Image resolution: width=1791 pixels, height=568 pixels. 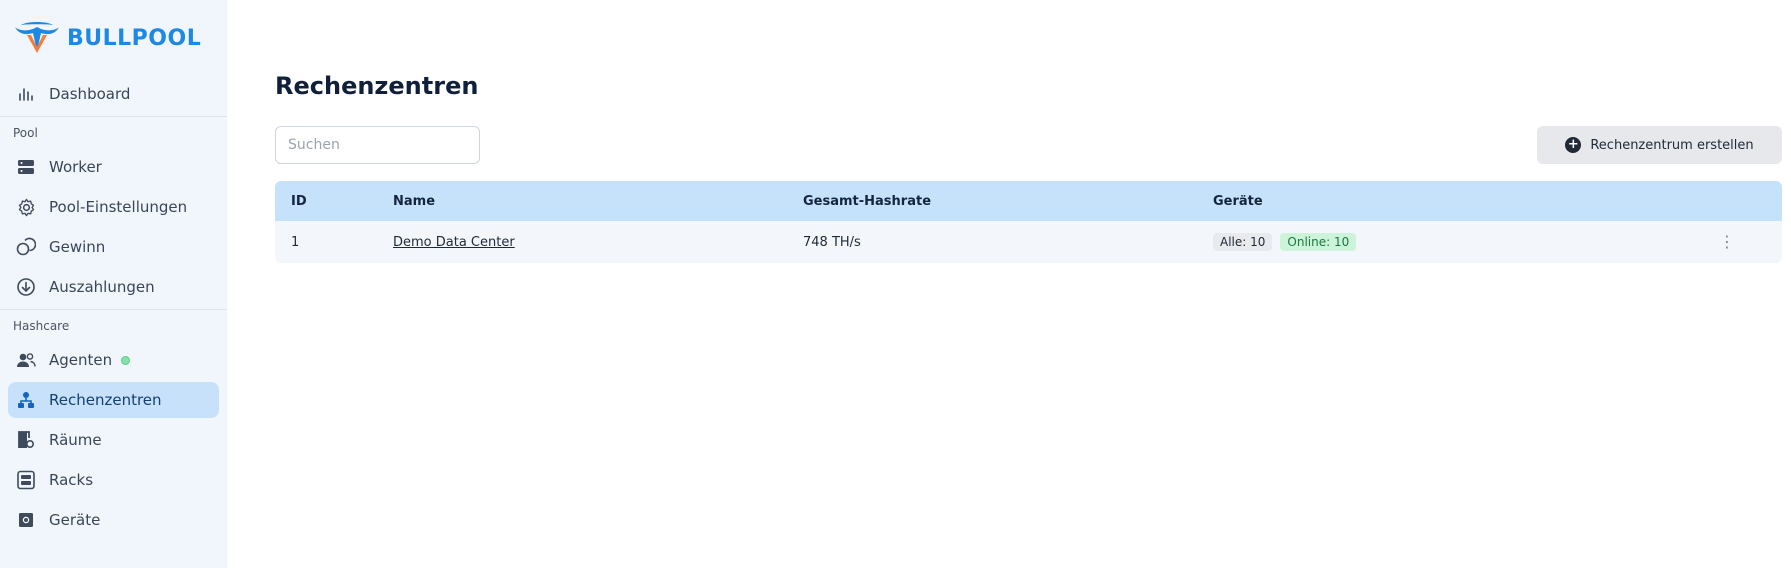 I want to click on sidebar-item-pool-einstellungen: Pool-Einstellungen, so click(x=113, y=207).